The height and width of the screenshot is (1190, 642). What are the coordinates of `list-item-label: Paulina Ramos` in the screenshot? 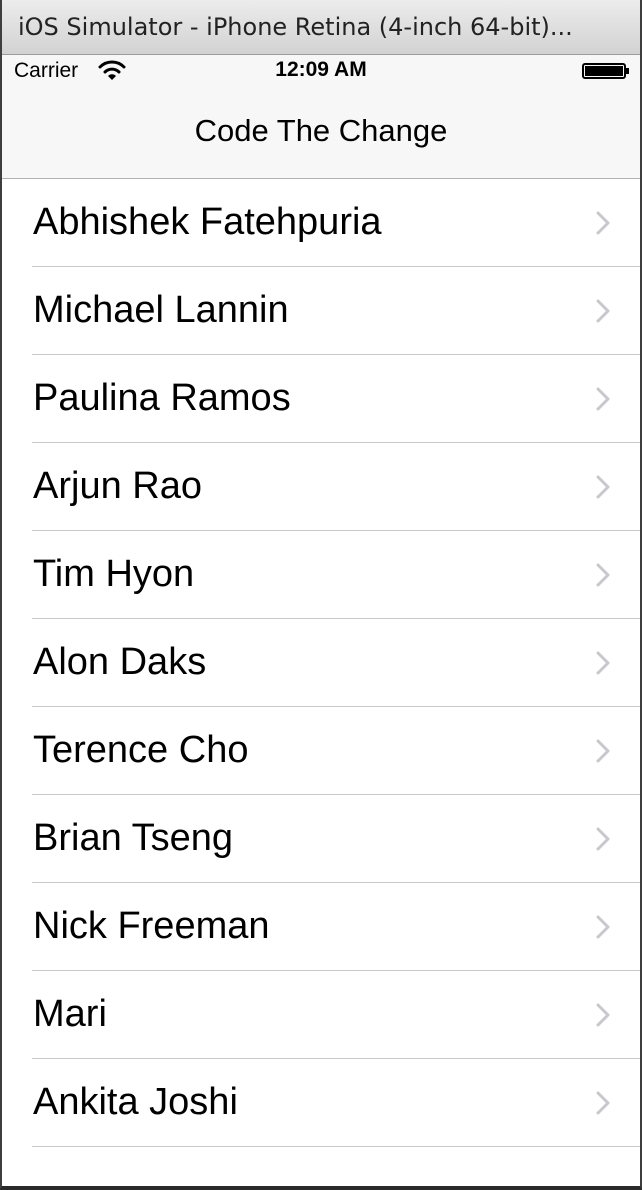 It's located at (162, 398).